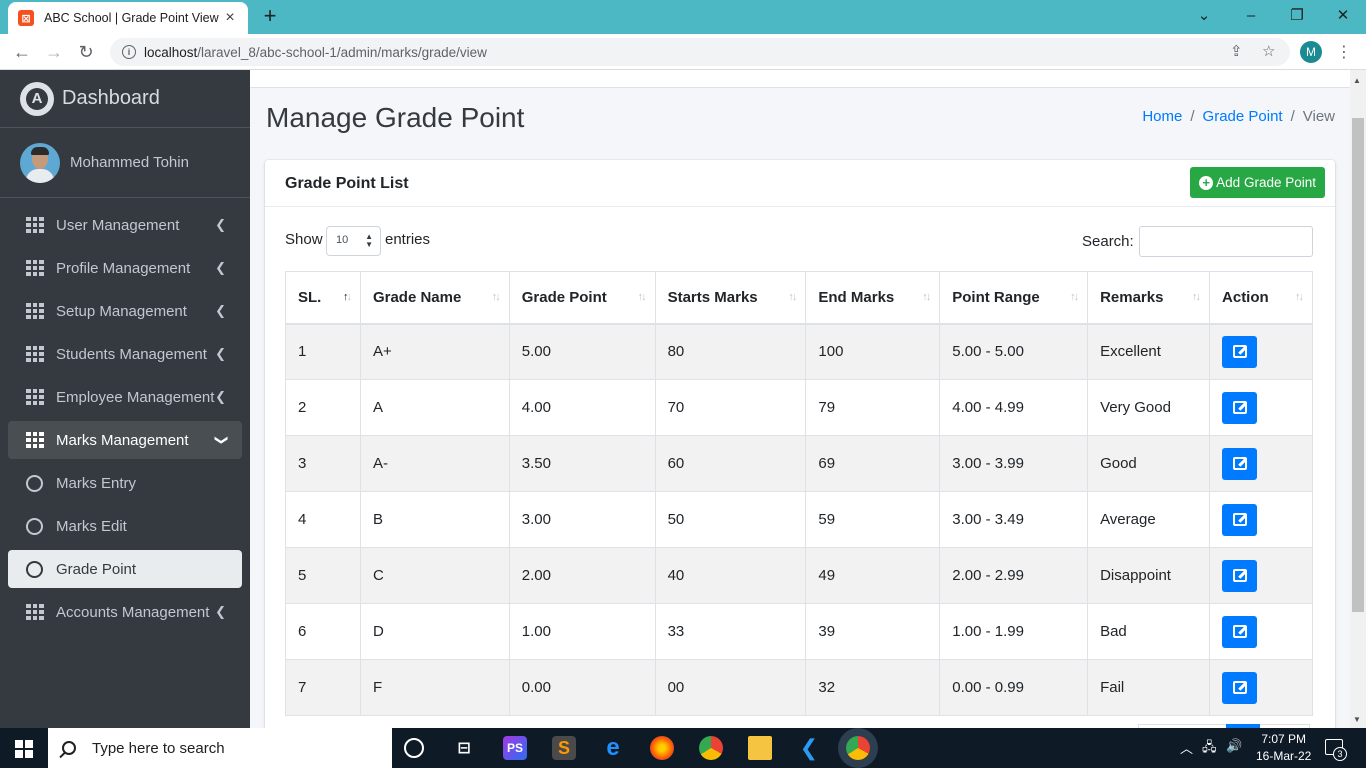  What do you see at coordinates (125, 99) in the screenshot?
I see `brand-link: A Dashboard` at bounding box center [125, 99].